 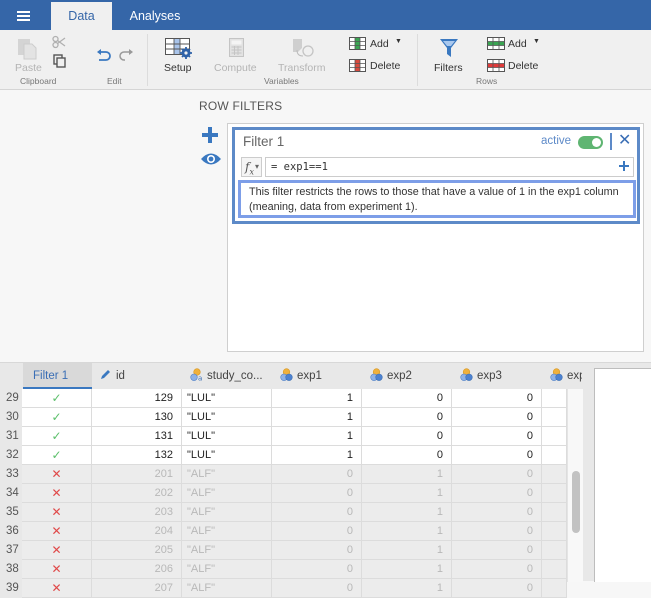 What do you see at coordinates (11, 512) in the screenshot?
I see `row-number: 35` at bounding box center [11, 512].